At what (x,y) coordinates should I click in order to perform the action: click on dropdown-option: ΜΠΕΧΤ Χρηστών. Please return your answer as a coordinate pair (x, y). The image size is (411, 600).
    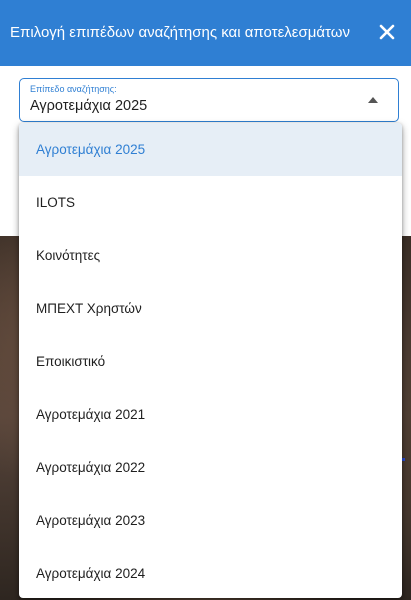
    Looking at the image, I should click on (210, 308).